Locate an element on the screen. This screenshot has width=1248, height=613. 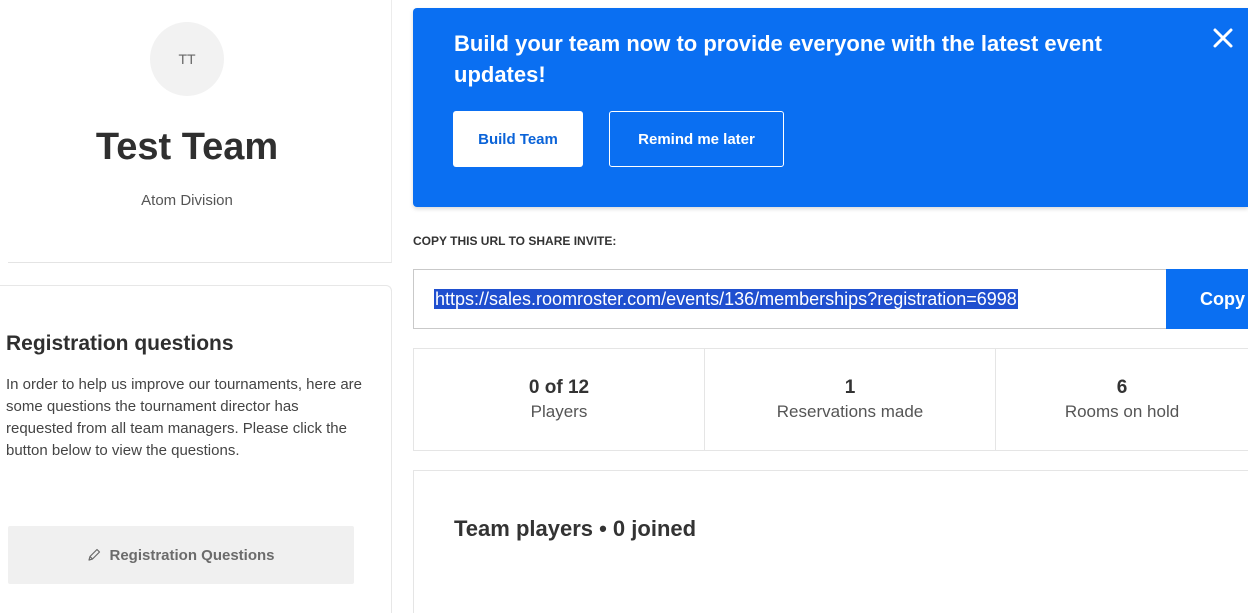
team-name: Test Team is located at coordinates (187, 147).